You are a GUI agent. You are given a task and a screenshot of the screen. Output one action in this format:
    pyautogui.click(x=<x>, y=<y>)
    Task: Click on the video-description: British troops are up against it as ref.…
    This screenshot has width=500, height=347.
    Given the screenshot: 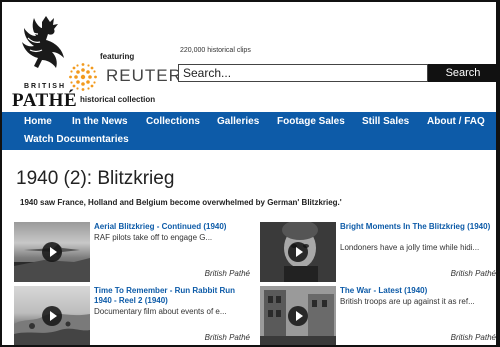 What is the action you would take?
    pyautogui.click(x=407, y=301)
    